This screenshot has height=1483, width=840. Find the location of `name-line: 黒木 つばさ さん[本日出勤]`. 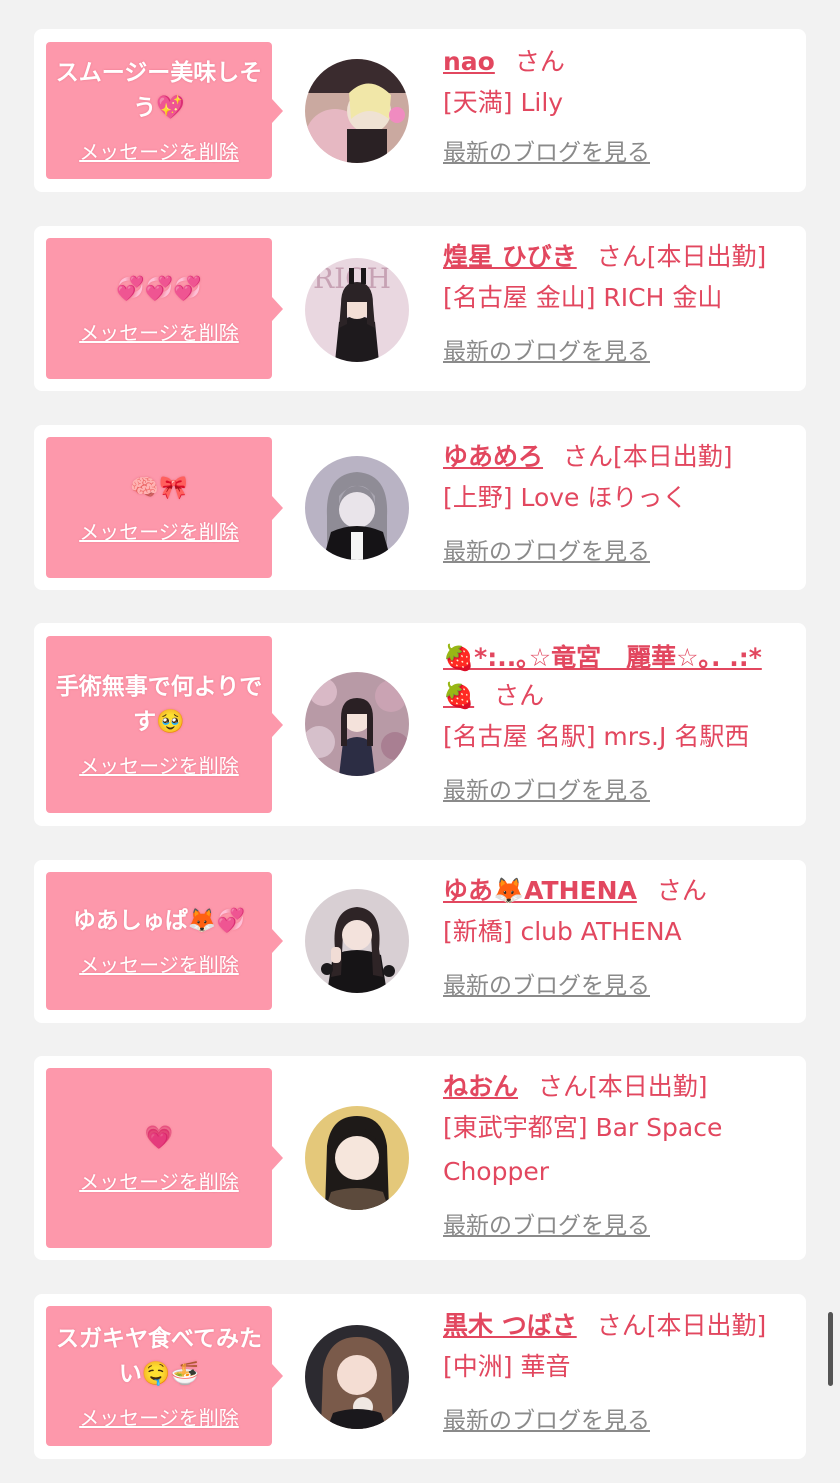

name-line: 黒木 つばさ さん[本日出勤] is located at coordinates (618, 1326).